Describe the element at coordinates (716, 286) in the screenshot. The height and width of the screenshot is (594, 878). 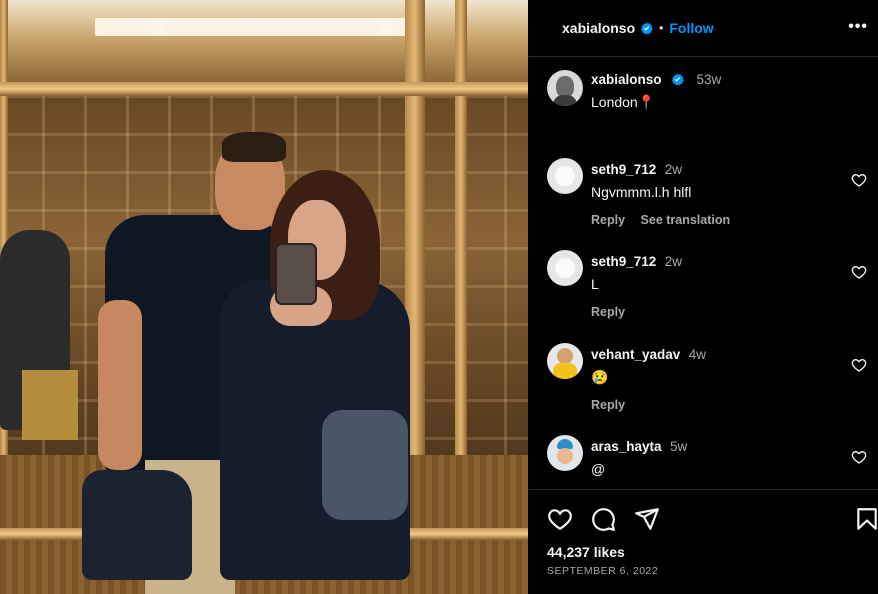
I see `comment-content: seth9_712 2w L Reply` at that location.